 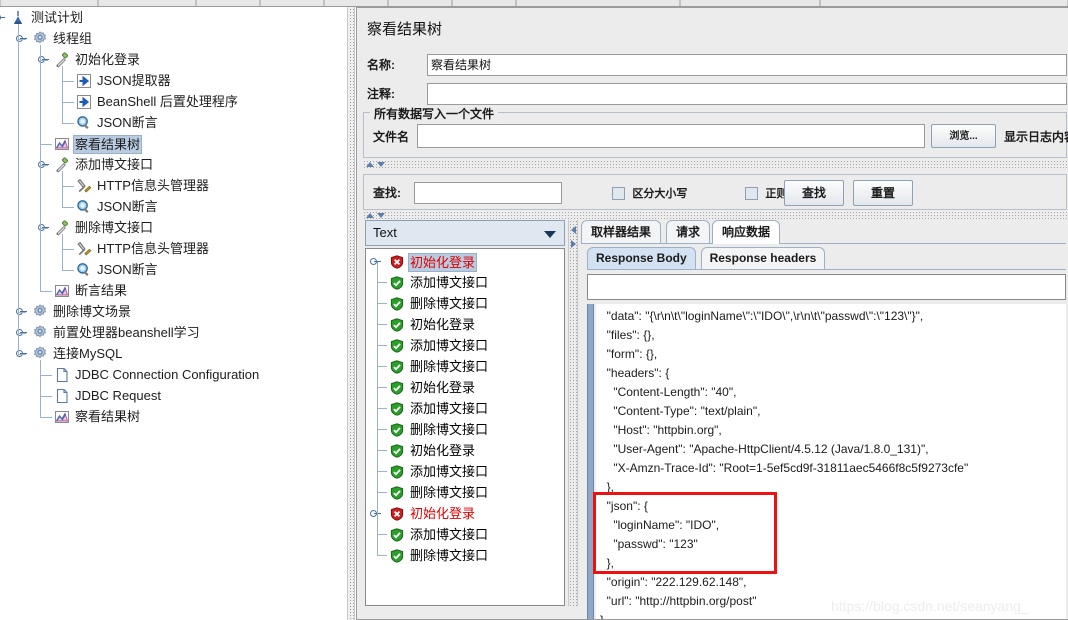 What do you see at coordinates (715, 215) in the screenshot?
I see `collapse-strip-results` at bounding box center [715, 215].